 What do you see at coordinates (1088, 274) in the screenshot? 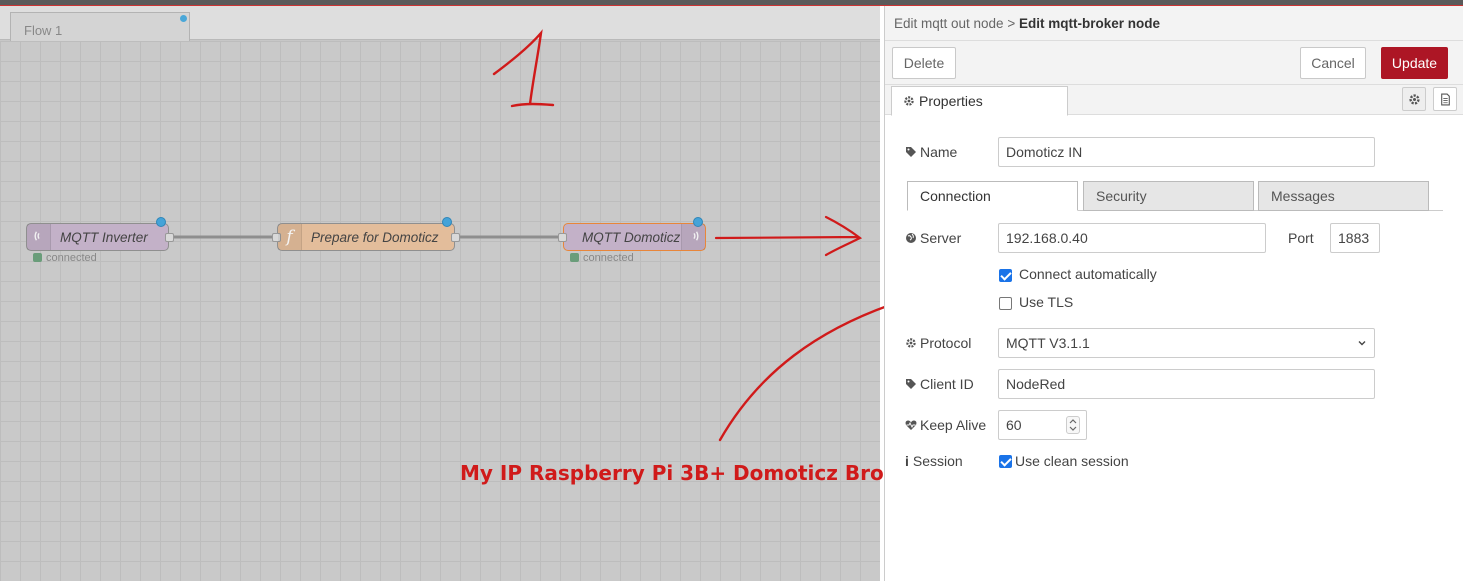
I see `connect-automatically-label: Connect automatically` at bounding box center [1088, 274].